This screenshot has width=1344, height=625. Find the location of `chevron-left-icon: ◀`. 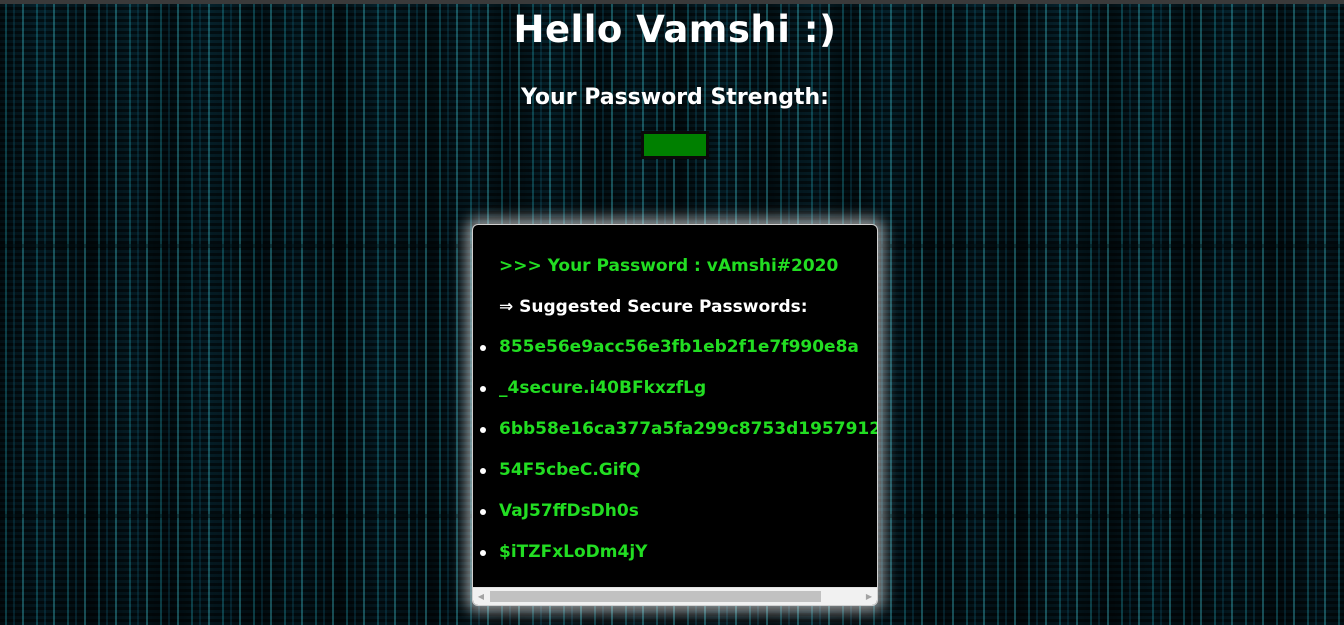

chevron-left-icon: ◀ is located at coordinates (481, 596).